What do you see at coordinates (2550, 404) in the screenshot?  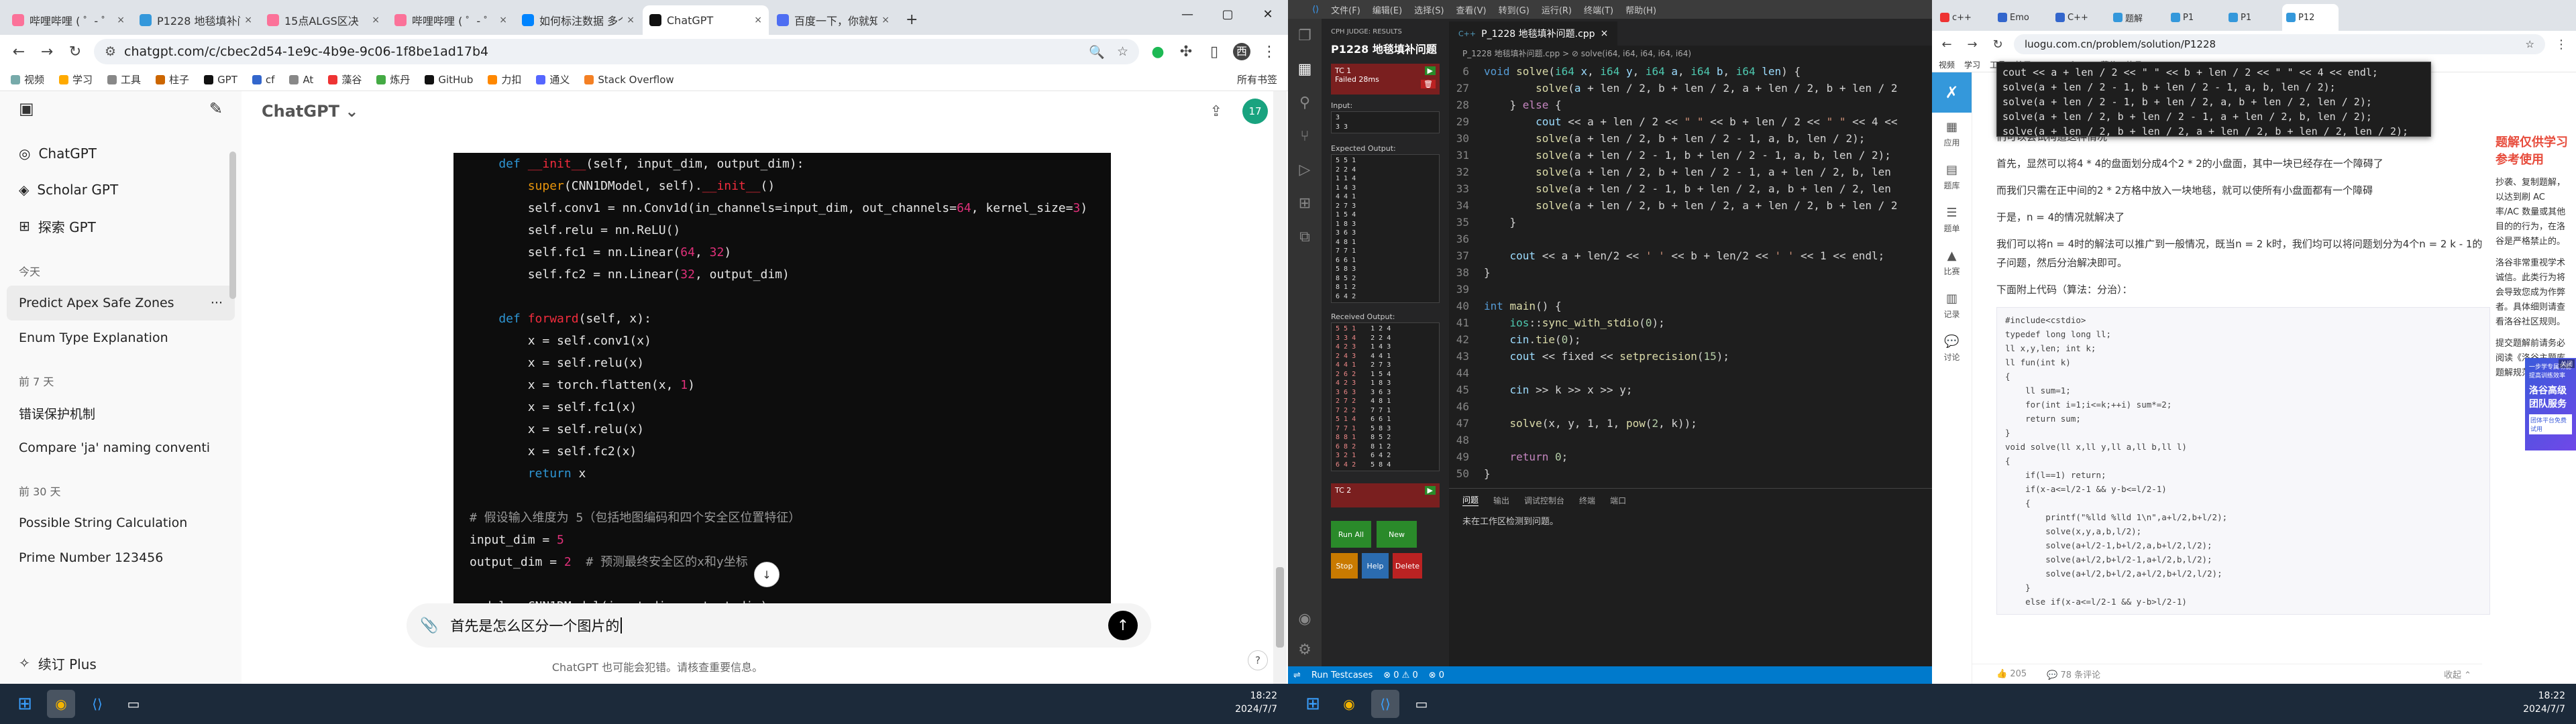 I see `ad-banner: 一步学专属功能 提高训练效率 洛谷高级团队服务 团体平台免费试用 关闭` at bounding box center [2550, 404].